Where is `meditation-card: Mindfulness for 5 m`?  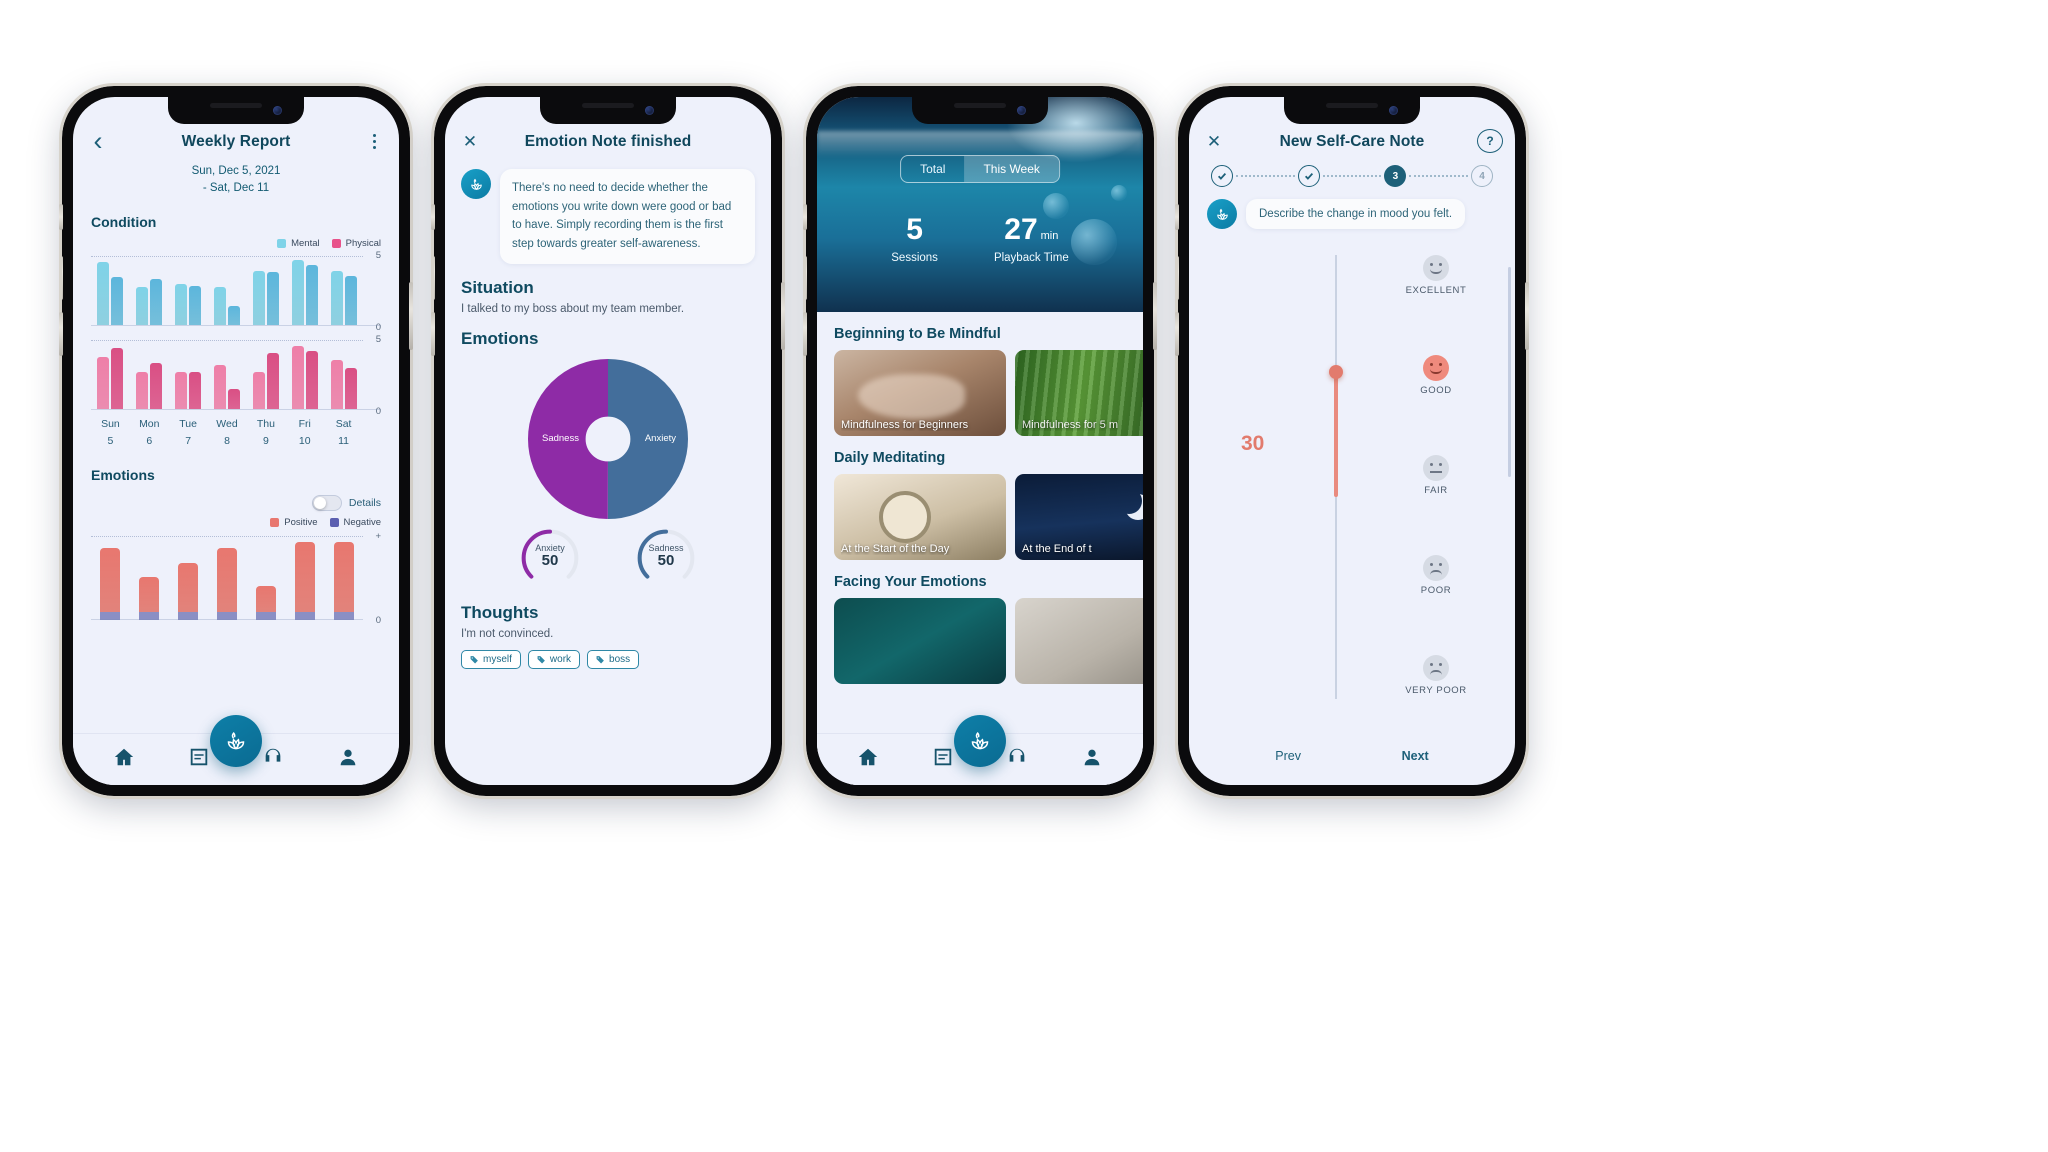
meditation-card: Mindfulness for 5 m is located at coordinates (1079, 393).